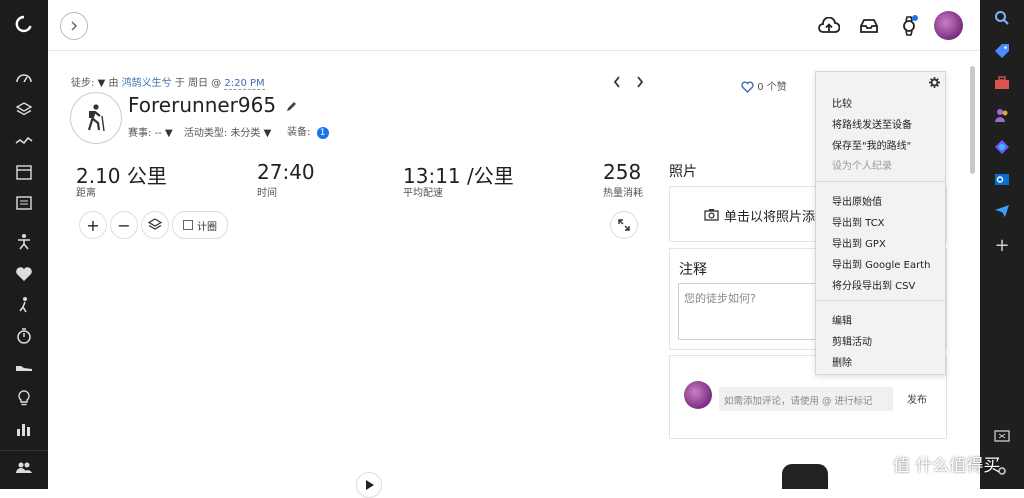 This screenshot has height=498, width=1024. I want to click on upload-cloud-icon, so click(829, 26).